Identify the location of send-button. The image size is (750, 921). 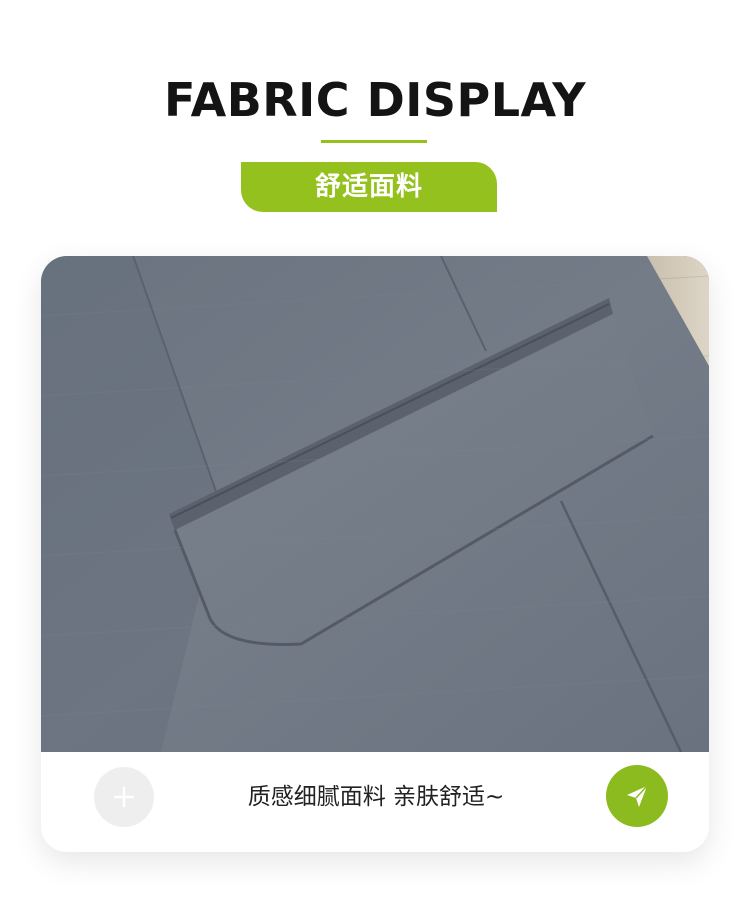
(637, 796).